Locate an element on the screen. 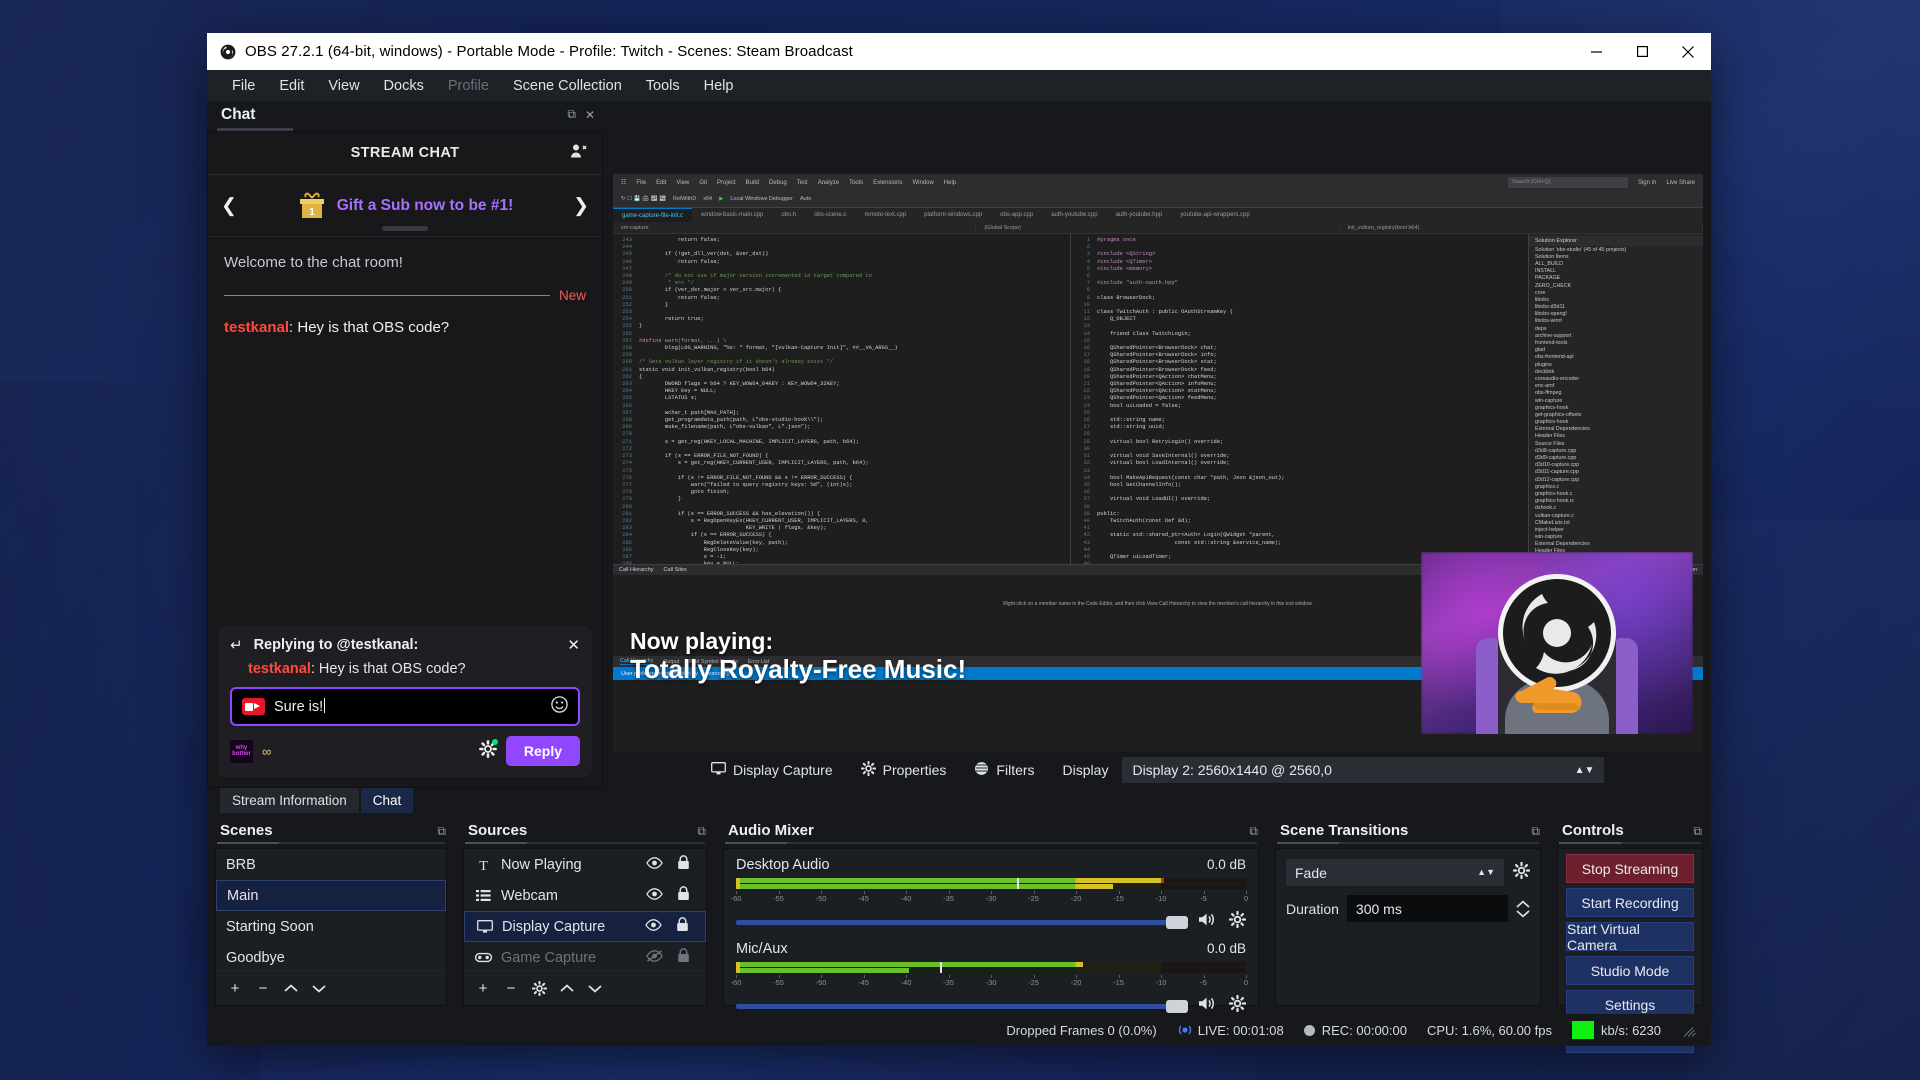  reply-quote-user: testkanal is located at coordinates (279, 669).